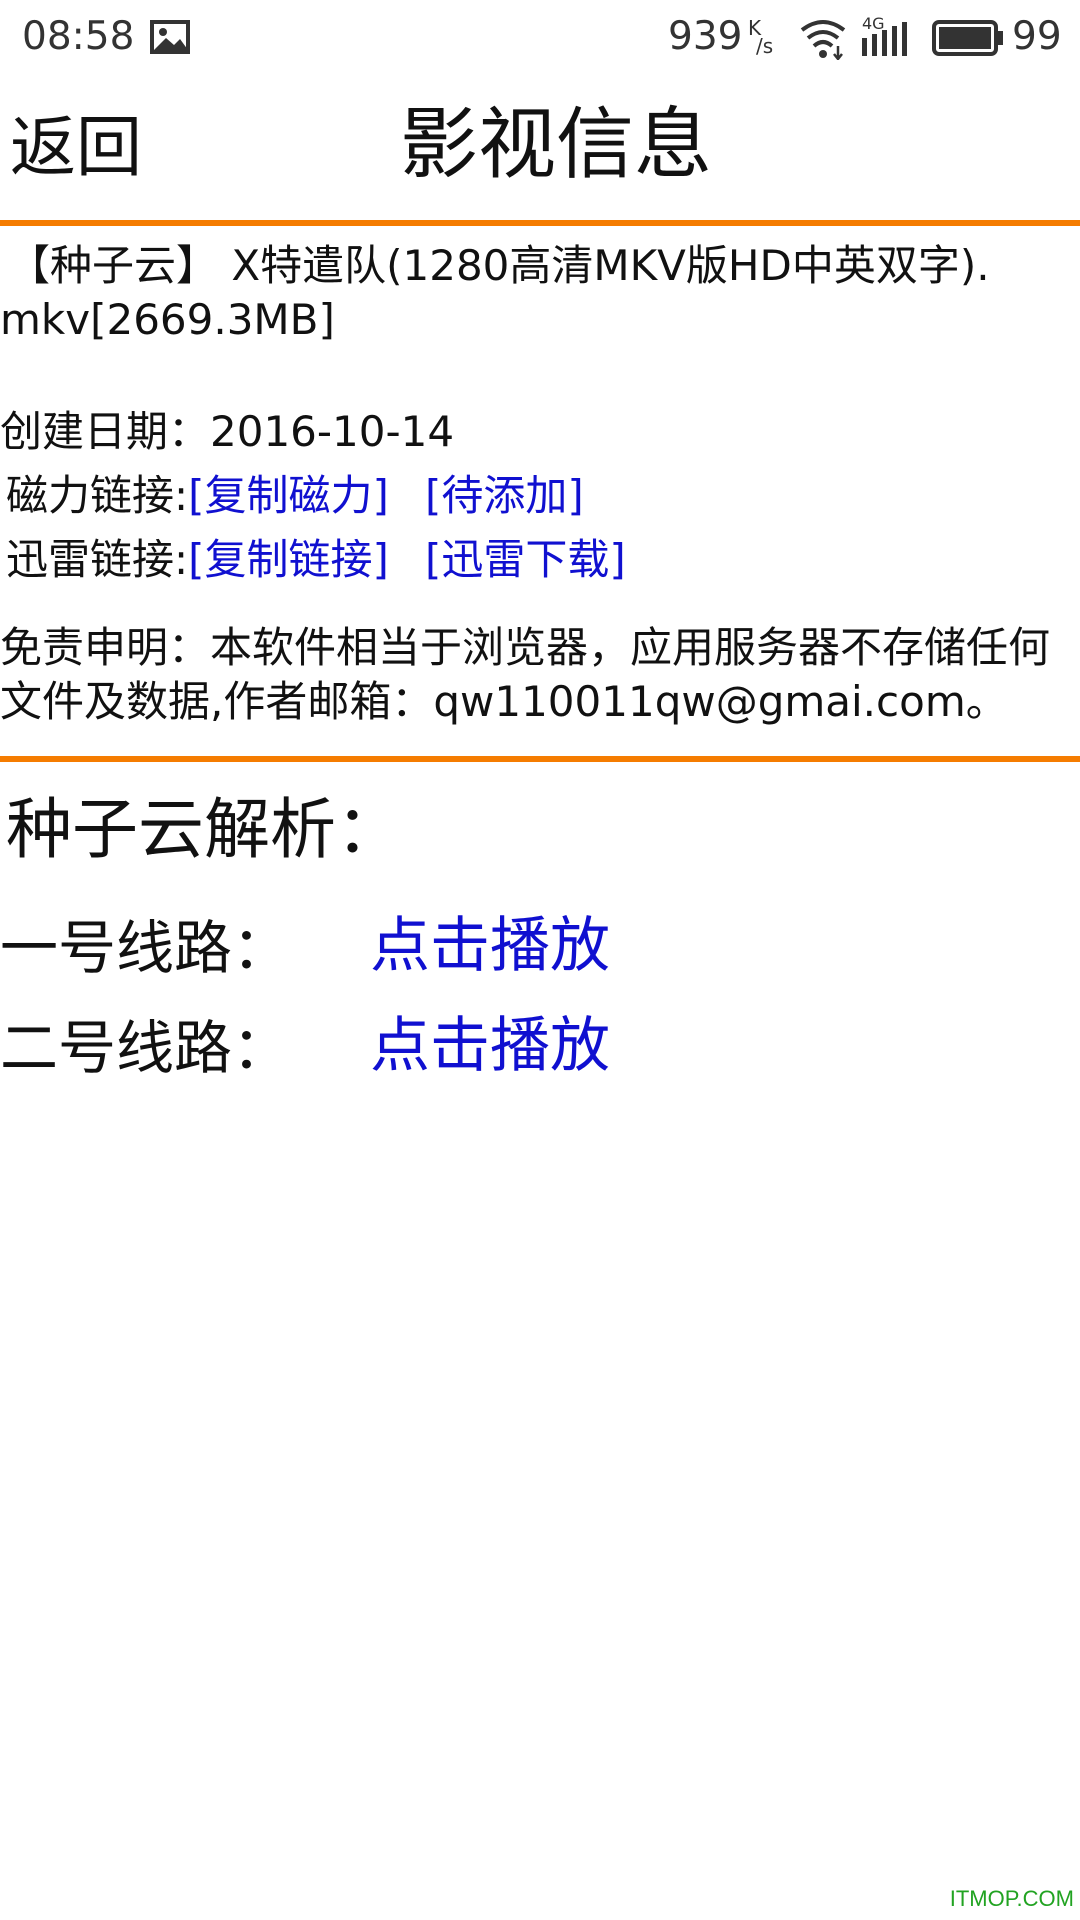 This screenshot has width=1080, height=1920. What do you see at coordinates (525, 559) in the screenshot?
I see `thunder-download-link: [迅雷下载]` at bounding box center [525, 559].